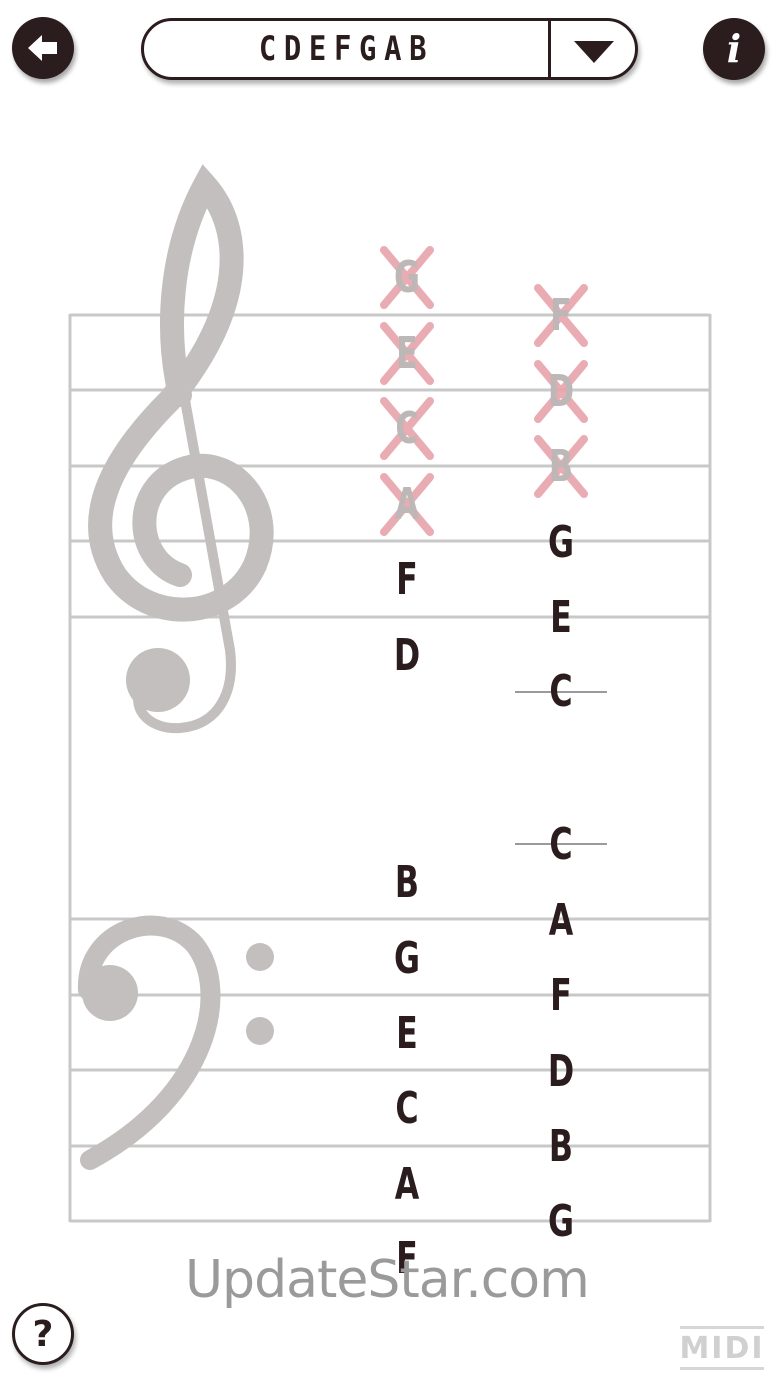 The width and height of the screenshot is (780, 1387). Describe the element at coordinates (406, 505) in the screenshot. I see `note-a-disabled: A` at that location.